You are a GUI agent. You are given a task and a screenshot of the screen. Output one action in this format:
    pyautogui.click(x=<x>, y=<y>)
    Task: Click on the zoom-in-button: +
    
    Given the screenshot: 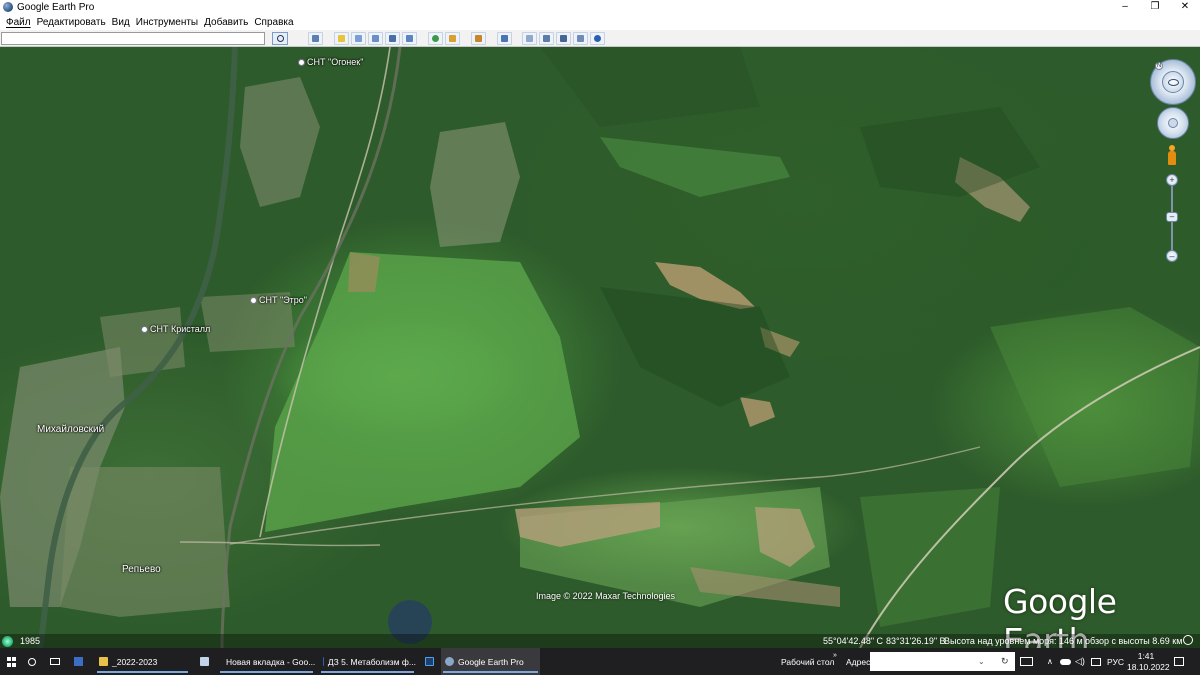 What is the action you would take?
    pyautogui.click(x=1172, y=180)
    